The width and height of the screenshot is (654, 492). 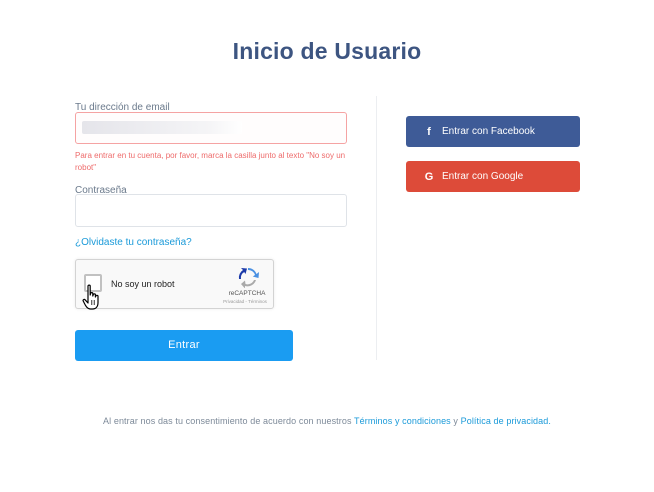 What do you see at coordinates (162, 127) in the screenshot?
I see `email-redacted-value` at bounding box center [162, 127].